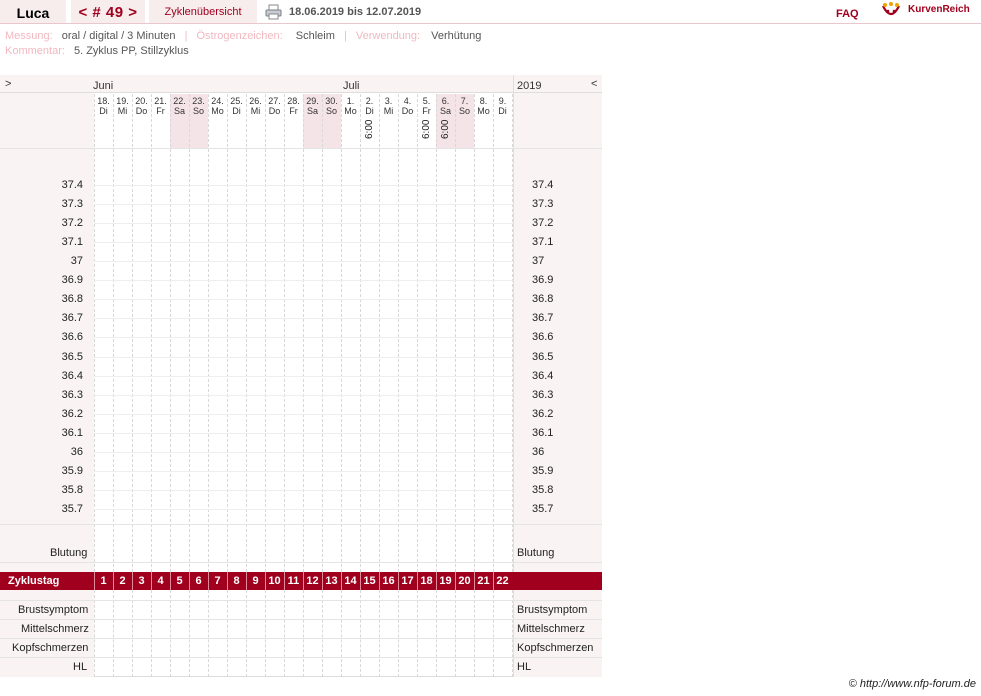  Describe the element at coordinates (543, 395) in the screenshot. I see `temperature-label-right: 36.3` at that location.